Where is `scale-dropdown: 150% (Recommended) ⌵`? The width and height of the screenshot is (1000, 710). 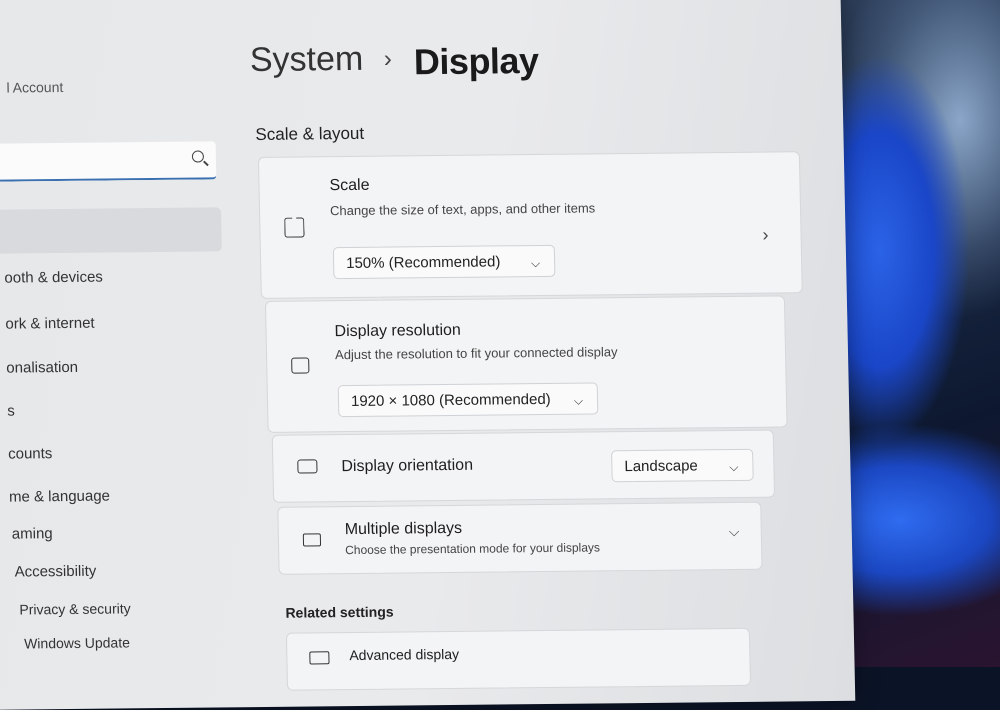
scale-dropdown: 150% (Recommended) ⌵ is located at coordinates (444, 262).